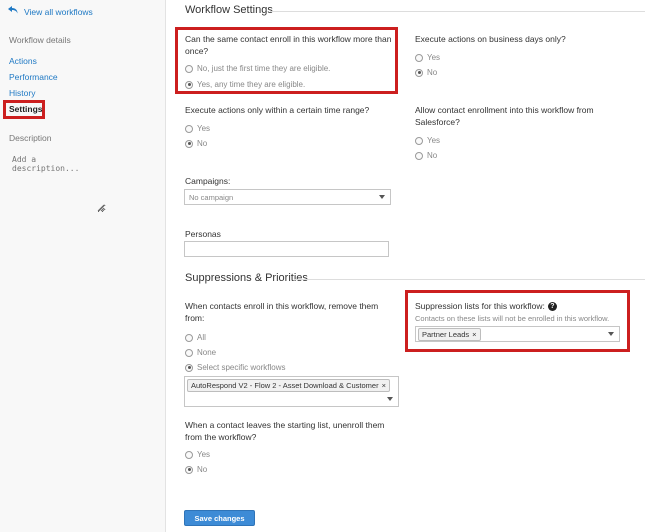 This screenshot has width=650, height=532. What do you see at coordinates (229, 10) in the screenshot?
I see `workflow-settings-title: Workflow Settings` at bounding box center [229, 10].